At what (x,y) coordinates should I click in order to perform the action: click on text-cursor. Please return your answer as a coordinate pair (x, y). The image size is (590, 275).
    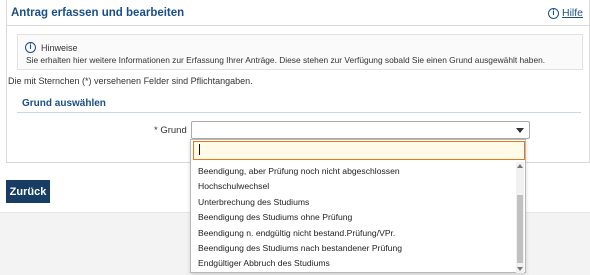
    Looking at the image, I should click on (199, 149).